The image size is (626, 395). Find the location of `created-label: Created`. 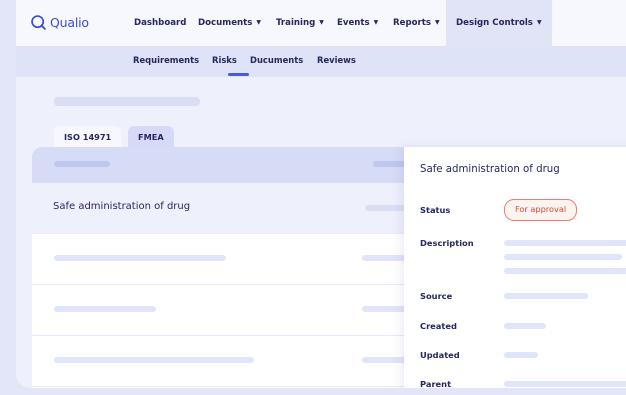

created-label: Created is located at coordinates (438, 326).